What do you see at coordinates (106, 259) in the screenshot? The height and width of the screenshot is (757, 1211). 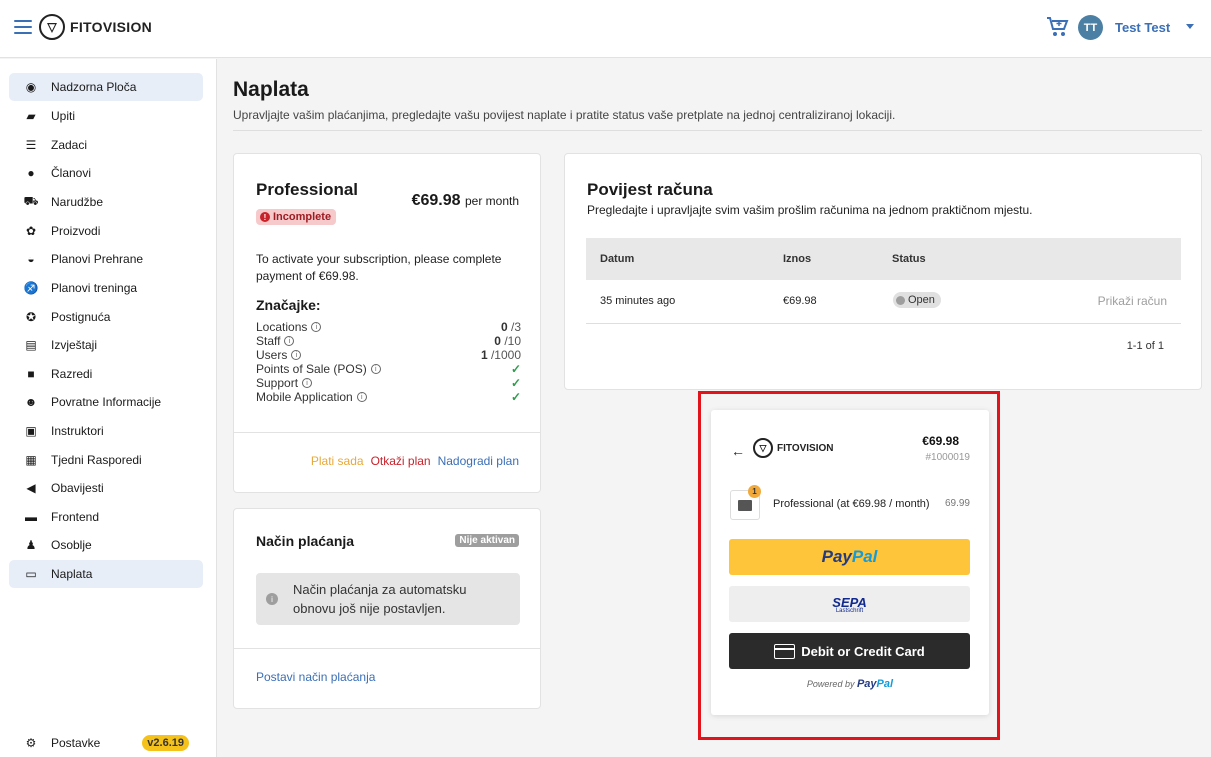 I see `sidebar-item-meal-plans: ◒ Planovi Prehrane` at bounding box center [106, 259].